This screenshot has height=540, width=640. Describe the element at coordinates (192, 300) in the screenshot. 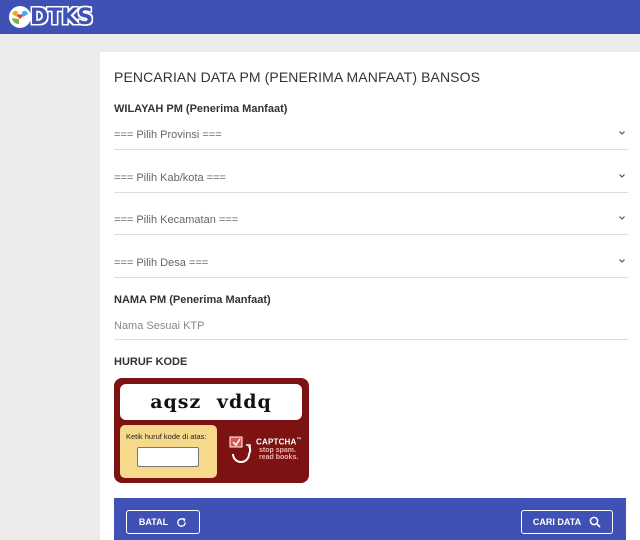

I see `nama-label: NAMA PM (Penerima Manfaat)` at that location.